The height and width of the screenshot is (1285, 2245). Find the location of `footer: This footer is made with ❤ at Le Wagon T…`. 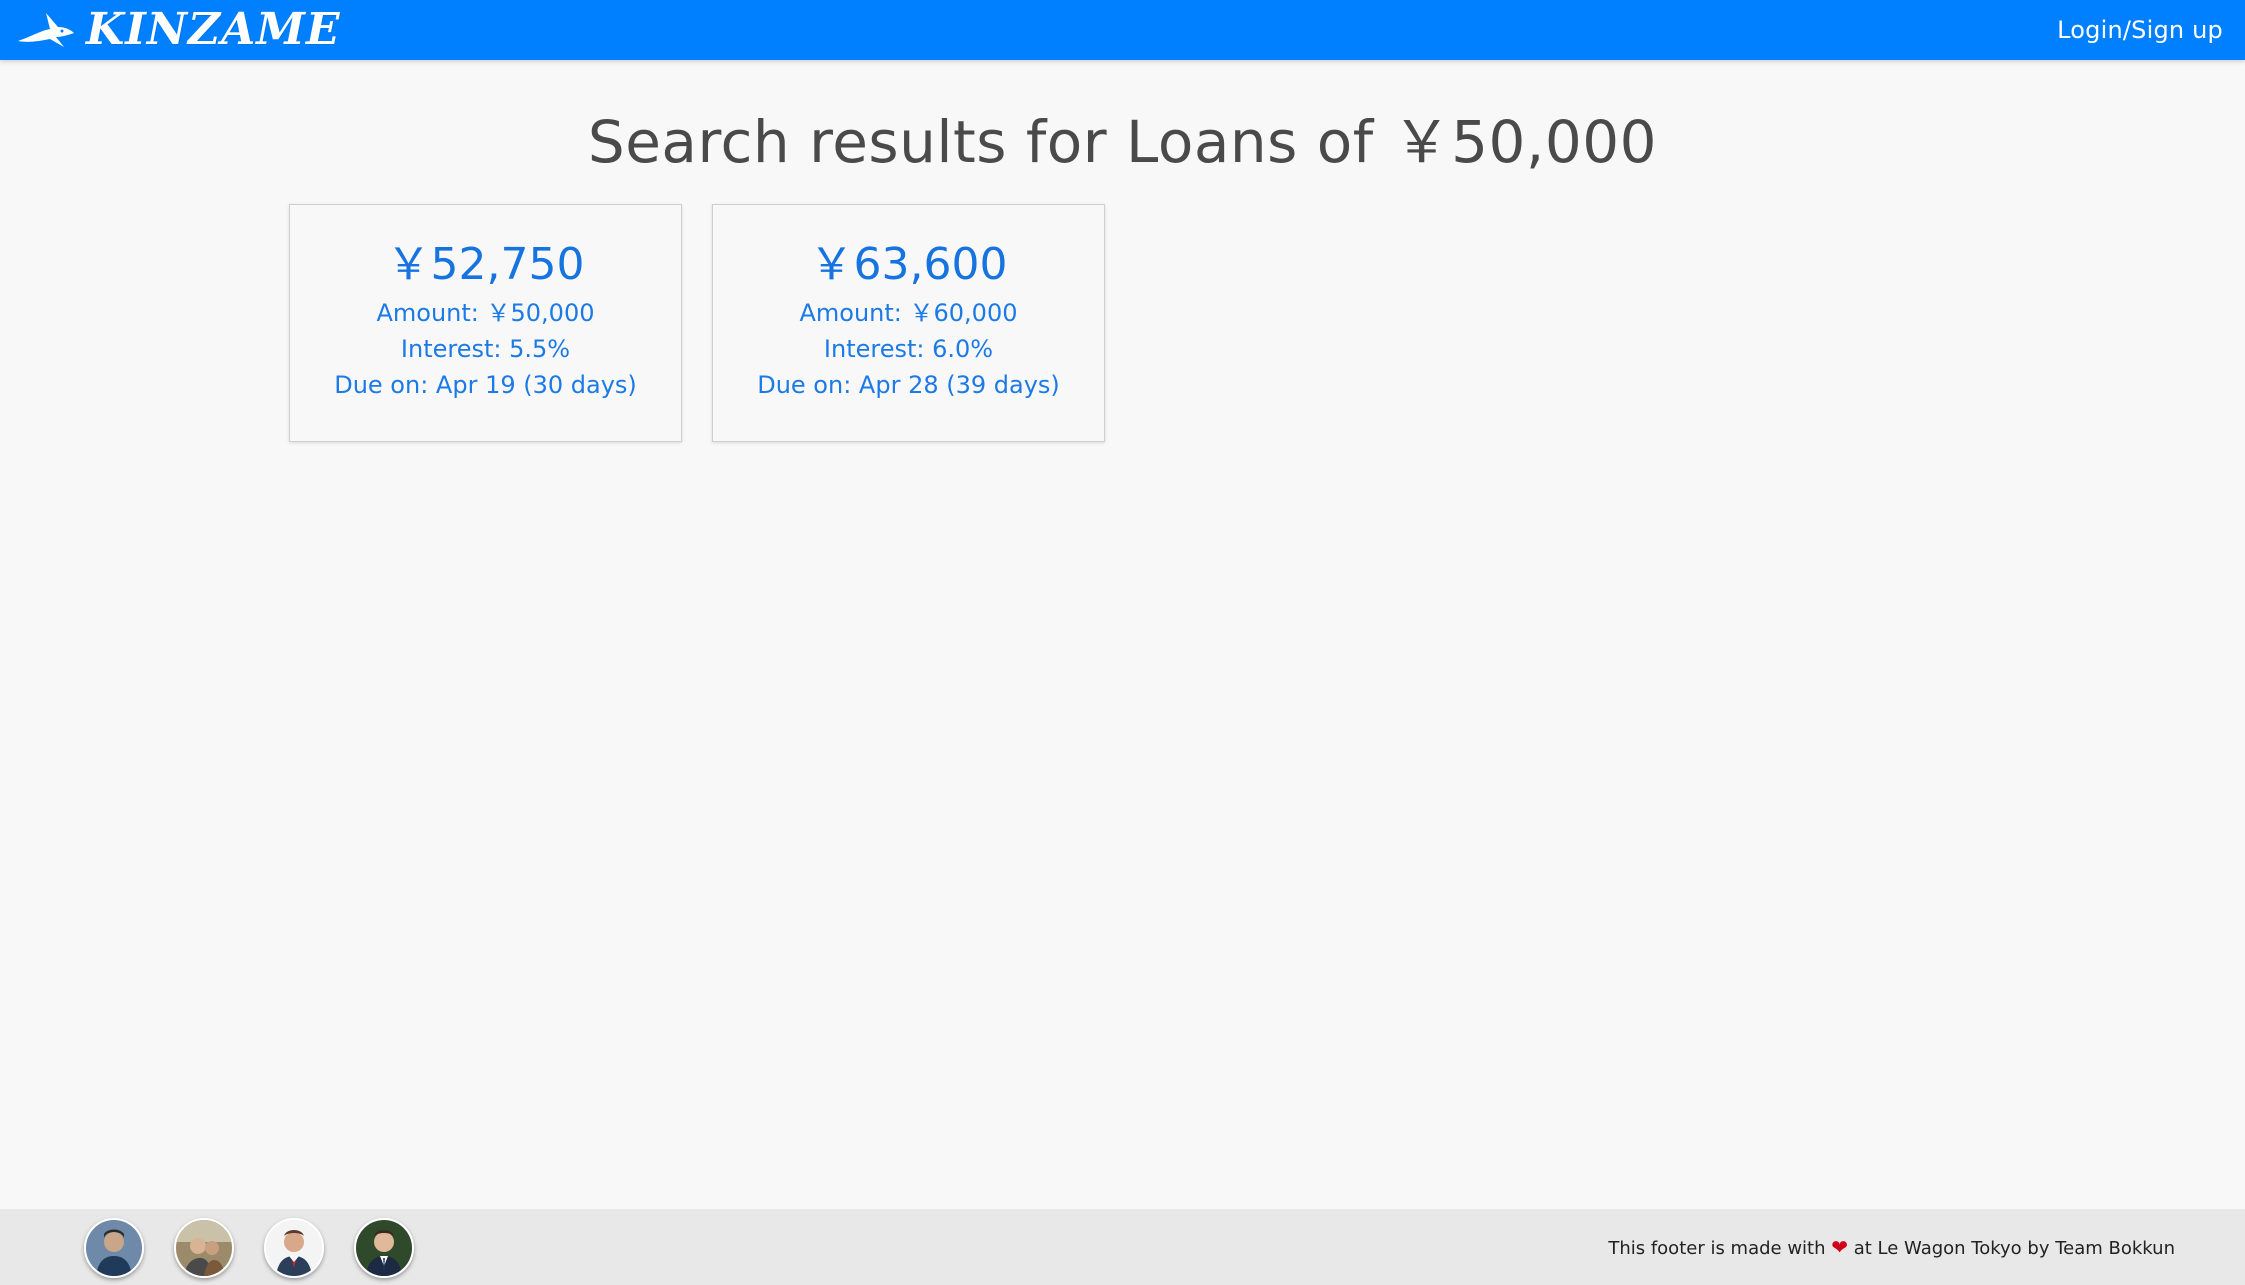

footer: This footer is made with ❤ at Le Wagon T… is located at coordinates (1122, 1247).